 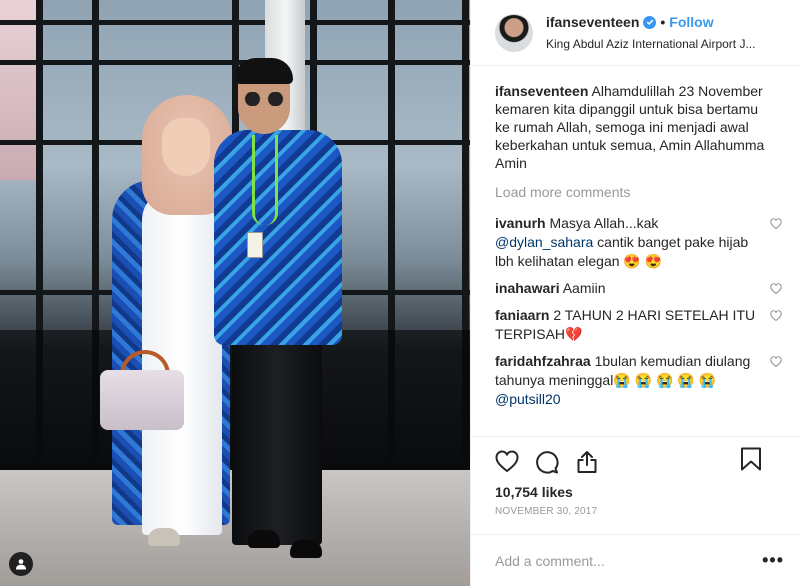 What do you see at coordinates (264, 71) in the screenshot?
I see `man-hair` at bounding box center [264, 71].